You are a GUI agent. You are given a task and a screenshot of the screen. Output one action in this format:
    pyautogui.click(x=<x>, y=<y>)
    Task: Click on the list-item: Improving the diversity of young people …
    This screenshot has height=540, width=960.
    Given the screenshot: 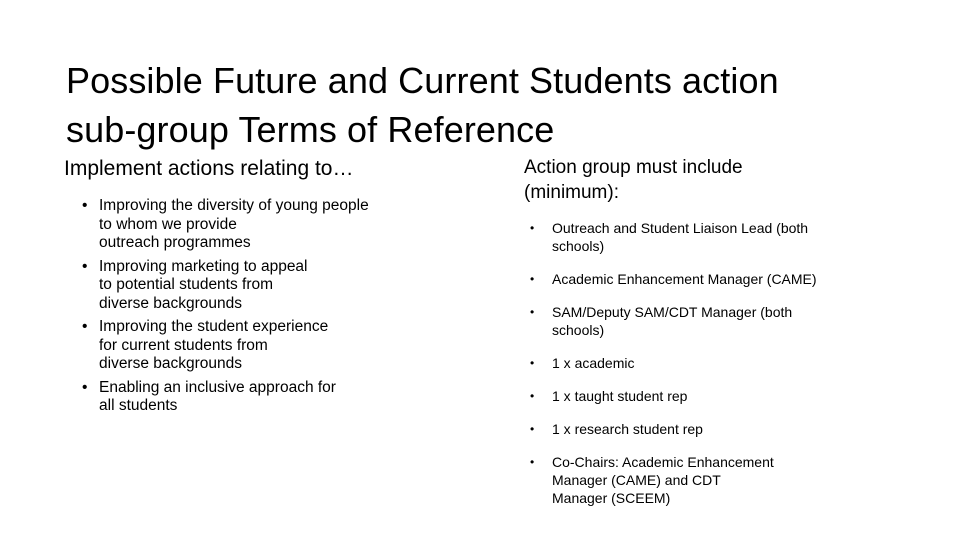 What is the action you would take?
    pyautogui.click(x=291, y=225)
    